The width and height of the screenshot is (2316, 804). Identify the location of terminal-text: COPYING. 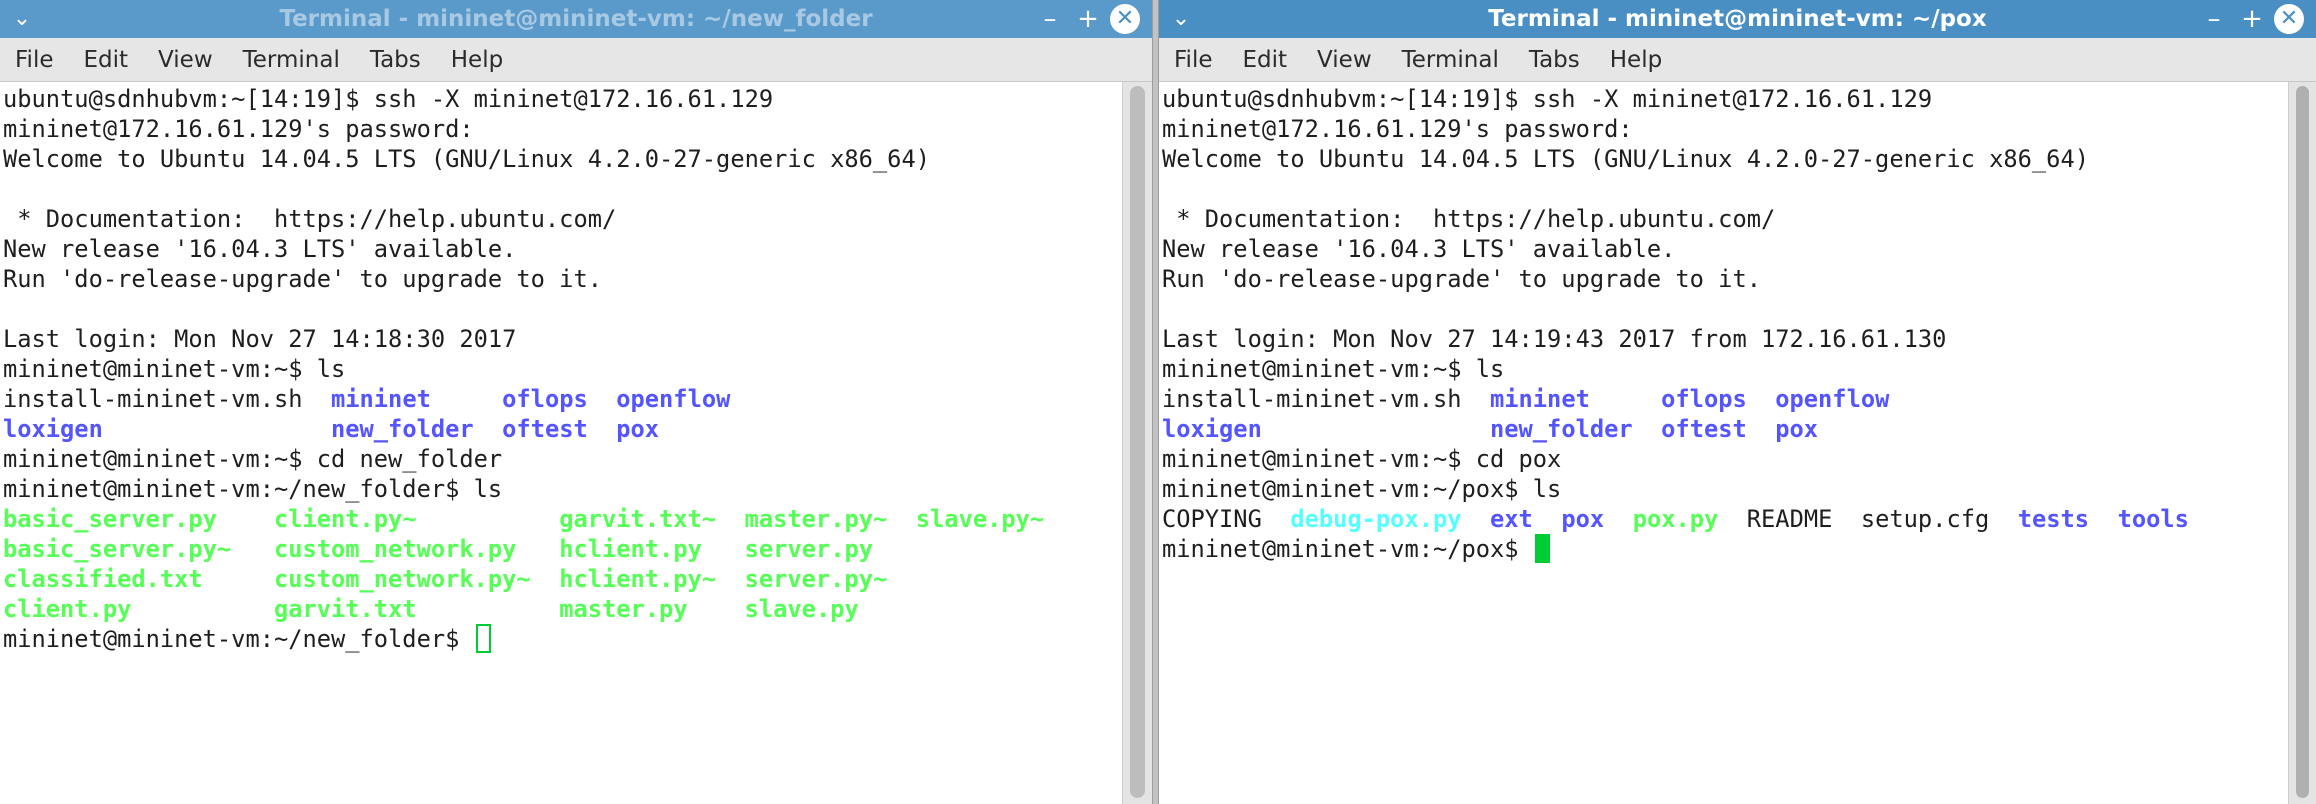
(1226, 519).